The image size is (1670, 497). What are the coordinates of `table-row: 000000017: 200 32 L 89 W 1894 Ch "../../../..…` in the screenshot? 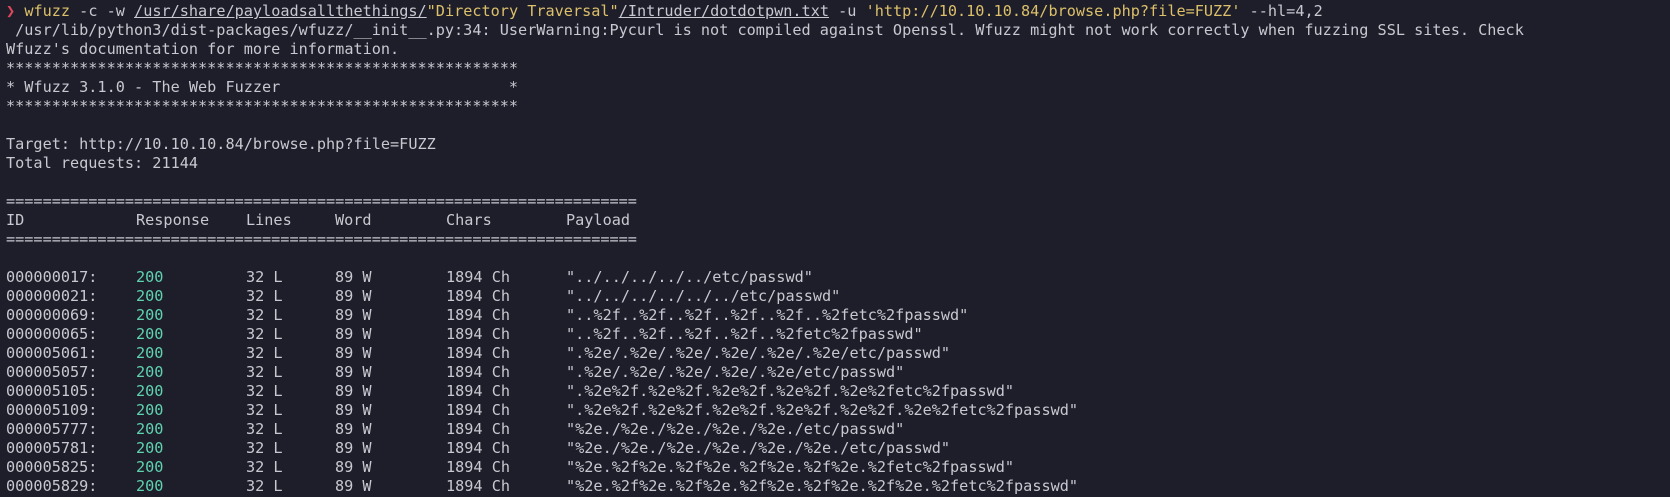 It's located at (838, 277).